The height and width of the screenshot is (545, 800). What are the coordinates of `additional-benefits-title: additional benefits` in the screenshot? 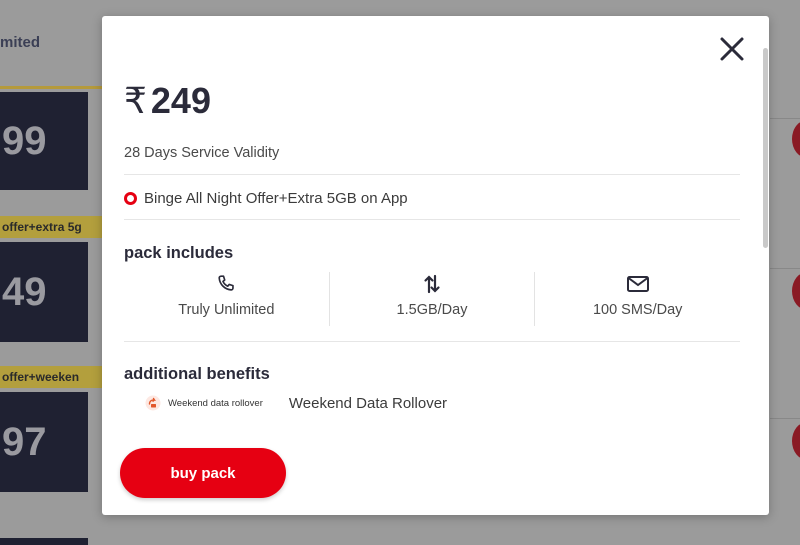 It's located at (197, 374).